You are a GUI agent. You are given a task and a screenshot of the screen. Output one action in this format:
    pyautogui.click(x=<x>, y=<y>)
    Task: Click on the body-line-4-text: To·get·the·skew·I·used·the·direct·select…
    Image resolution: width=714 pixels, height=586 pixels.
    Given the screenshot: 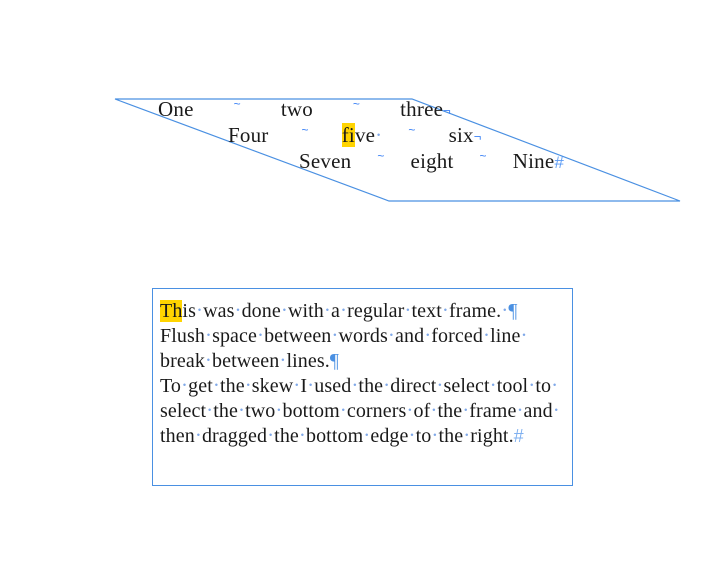 What is the action you would take?
    pyautogui.click(x=359, y=385)
    